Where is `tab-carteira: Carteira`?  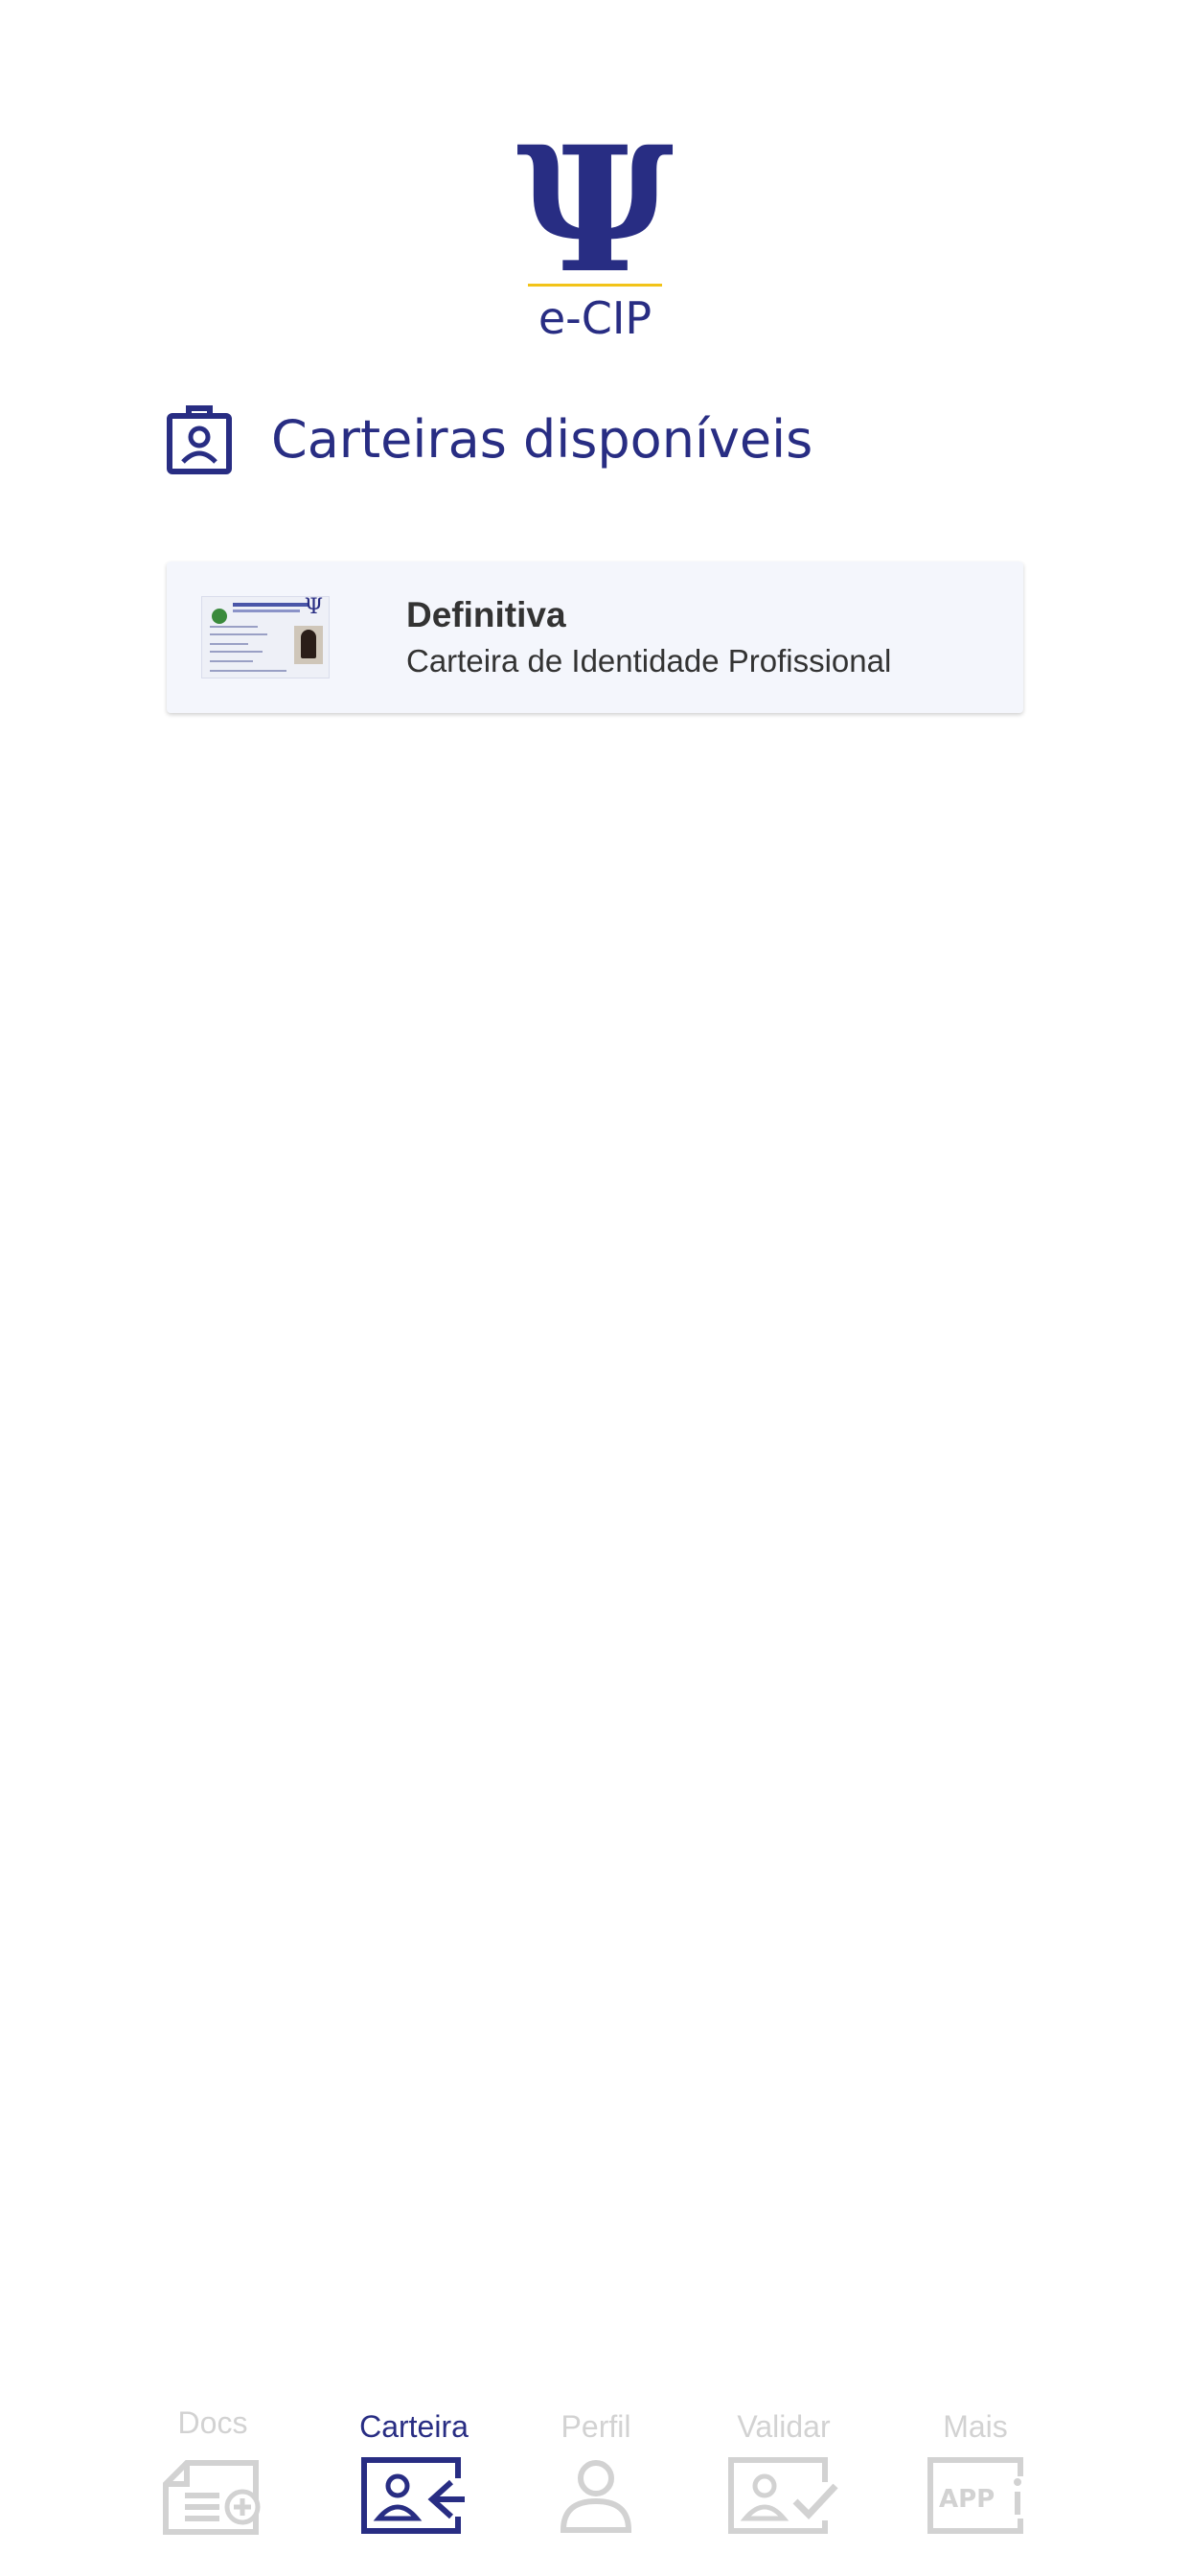
tab-carteira: Carteira is located at coordinates (414, 2469).